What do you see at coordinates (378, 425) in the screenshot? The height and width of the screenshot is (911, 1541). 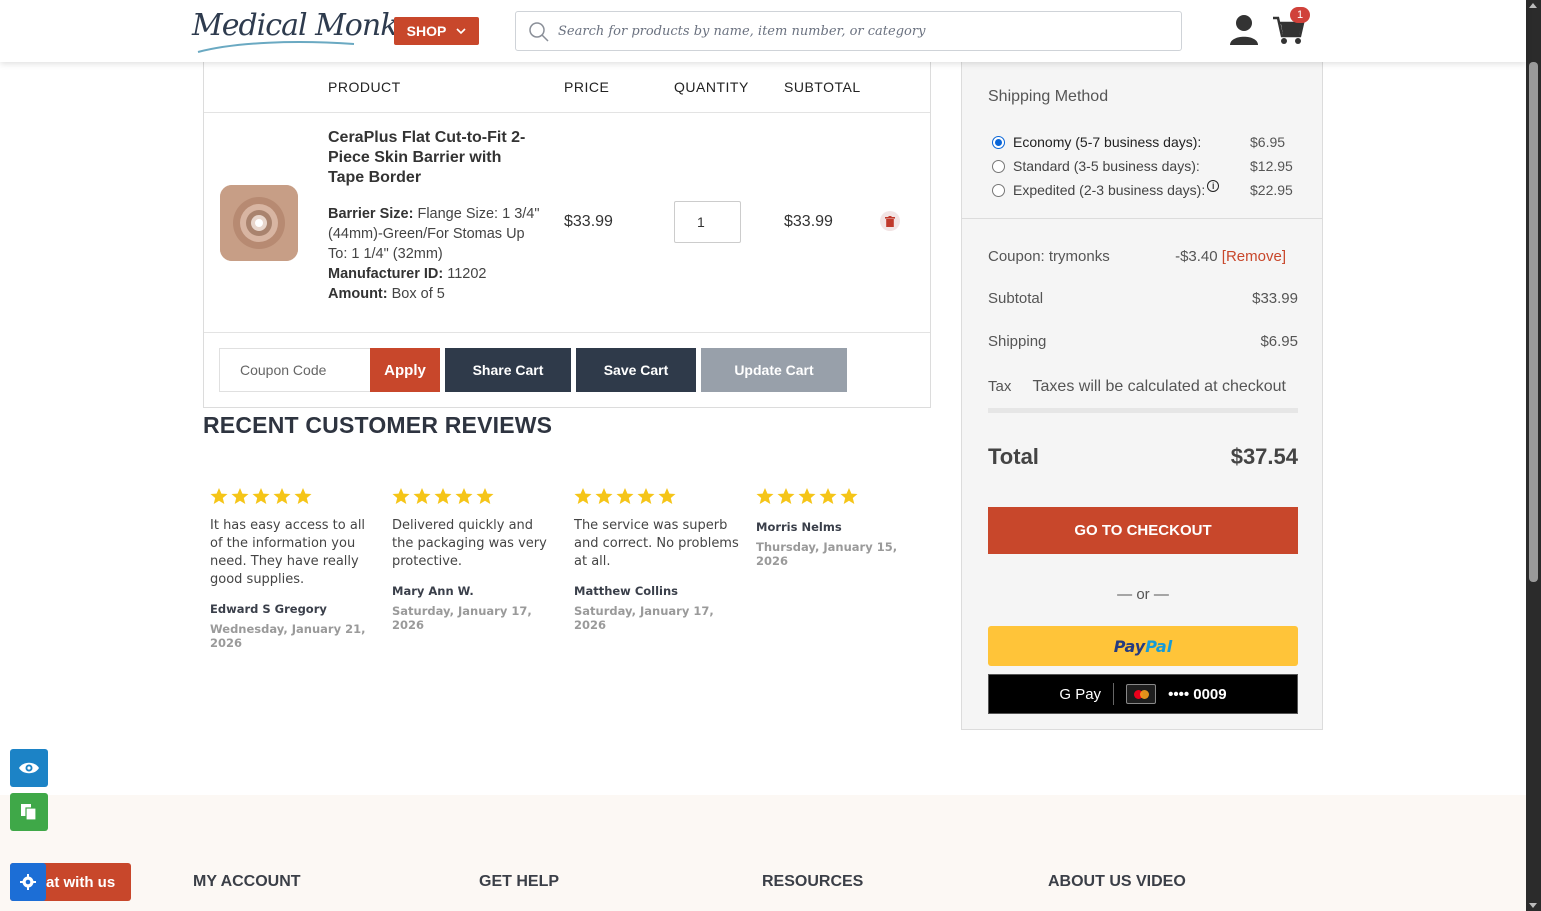 I see `reviews-title: RECENT CUSTOMER REVIEWS` at bounding box center [378, 425].